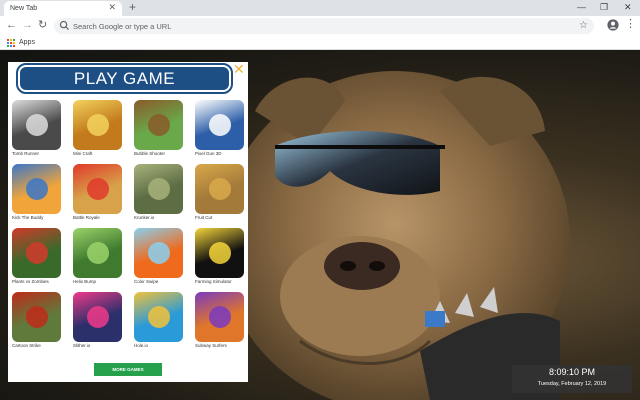 Image resolution: width=640 pixels, height=400 pixels. Describe the element at coordinates (581, 7) in the screenshot. I see `minimize-icon: —` at that location.